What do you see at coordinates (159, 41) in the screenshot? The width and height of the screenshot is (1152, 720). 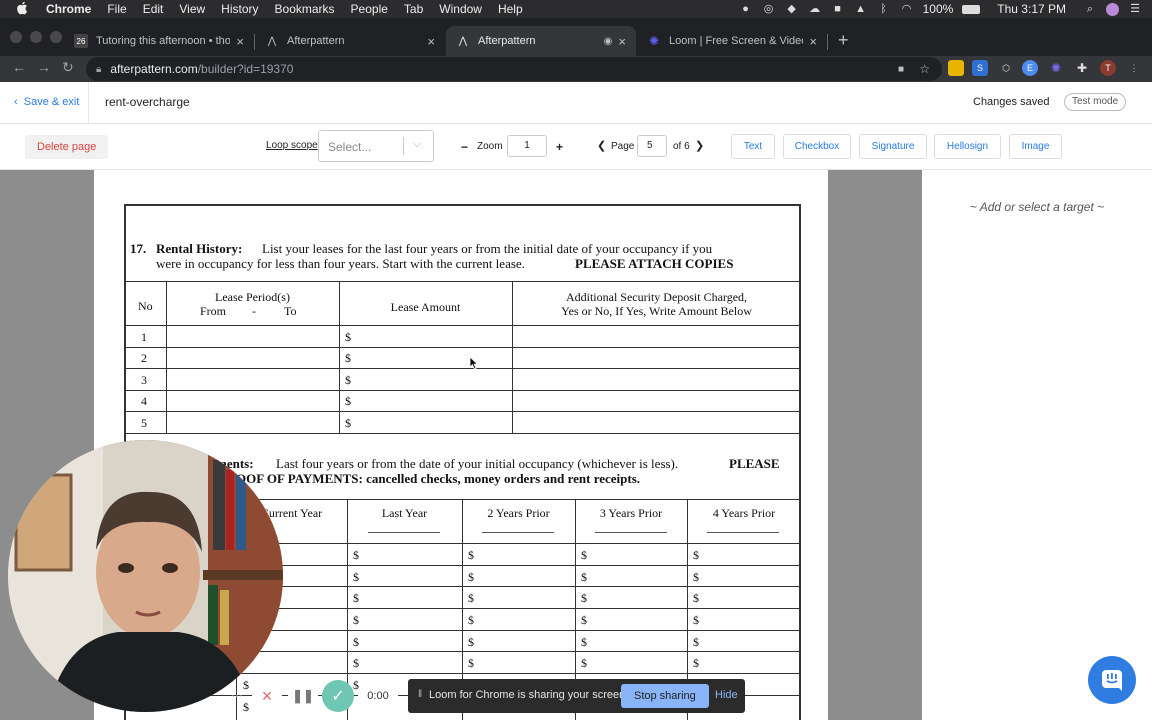 I see `tab-tutoring: 26 Tutoring this afternoon • thomas ×` at bounding box center [159, 41].